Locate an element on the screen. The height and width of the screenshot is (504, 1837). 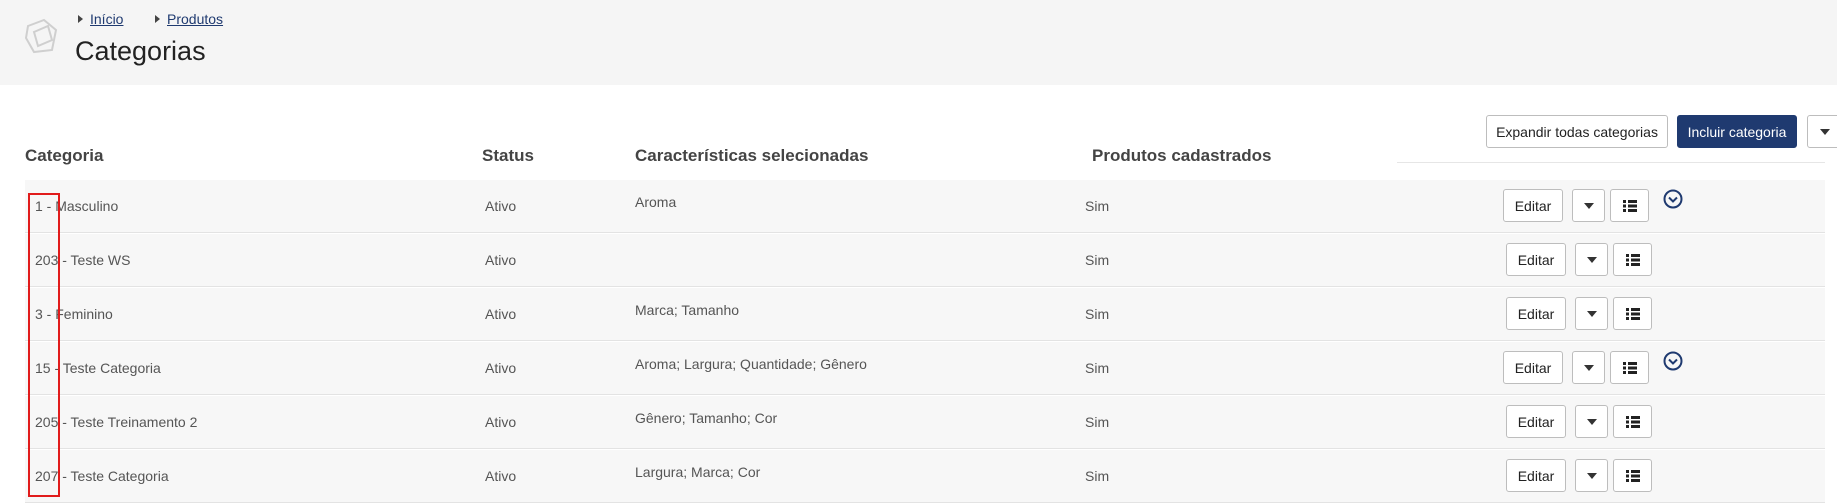
table-row: 1 - Masculino Ativo Aroma Sim Editar is located at coordinates (925, 206).